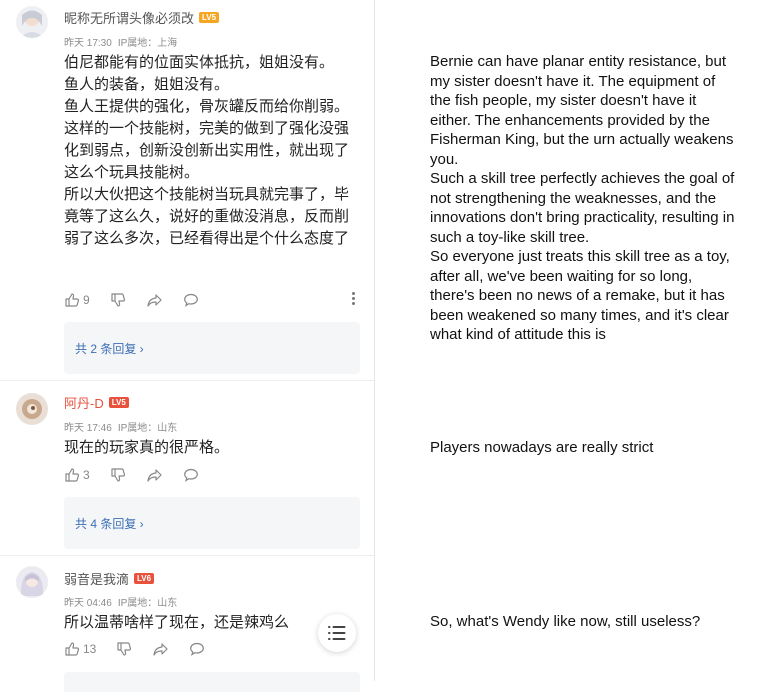 This screenshot has height=692, width=766. I want to click on comment-actions: 9, so click(212, 300).